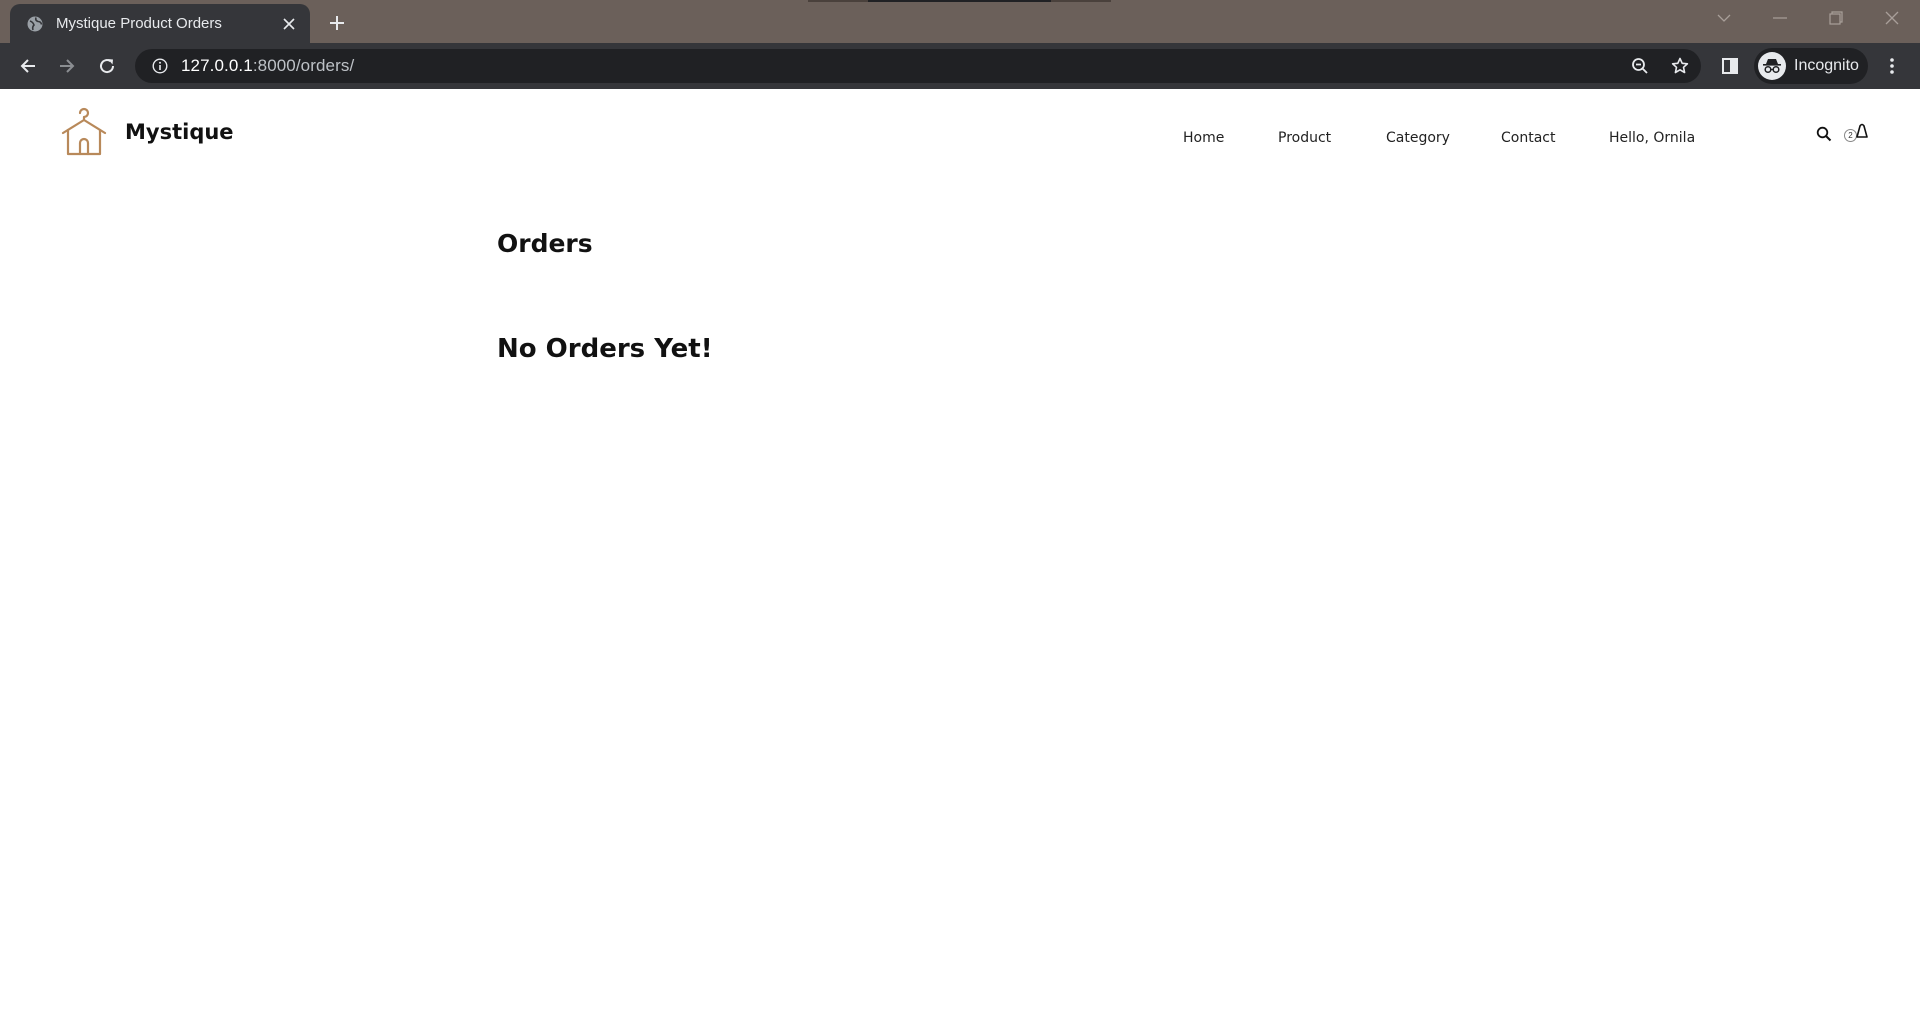  Describe the element at coordinates (107, 66) in the screenshot. I see `reload-icon` at that location.